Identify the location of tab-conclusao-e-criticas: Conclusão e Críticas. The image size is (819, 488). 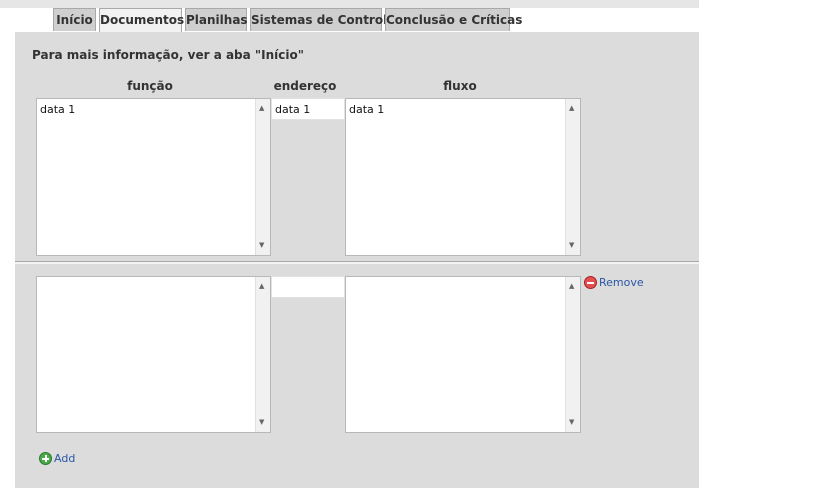
(453, 19).